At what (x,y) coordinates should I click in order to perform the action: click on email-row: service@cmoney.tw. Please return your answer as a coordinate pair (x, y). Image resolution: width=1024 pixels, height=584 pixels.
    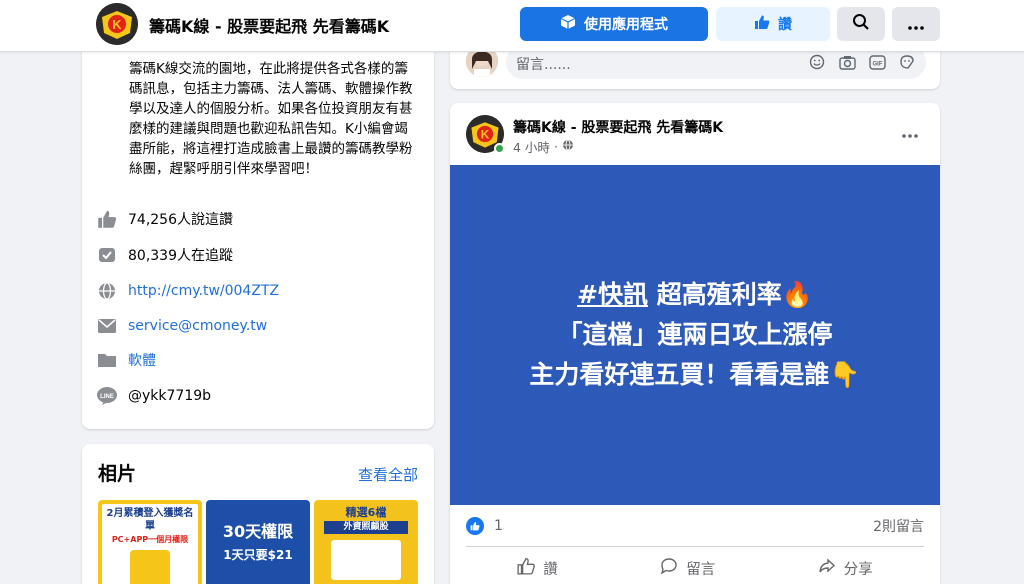
    Looking at the image, I should click on (181, 326).